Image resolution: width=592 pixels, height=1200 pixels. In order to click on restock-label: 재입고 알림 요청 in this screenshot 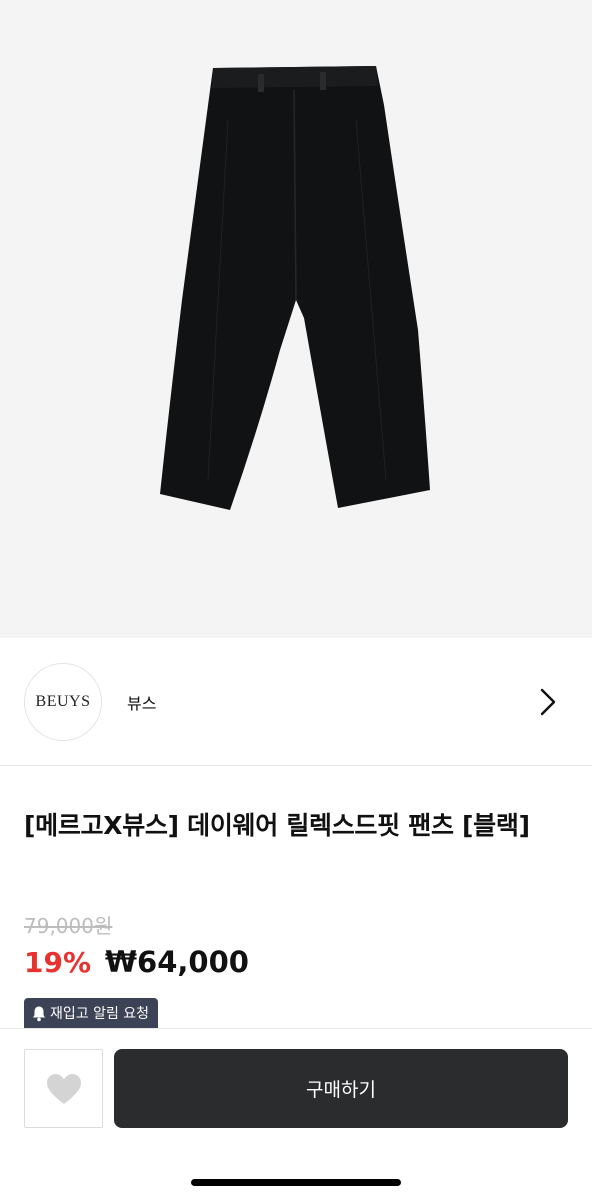, I will do `click(100, 1014)`.